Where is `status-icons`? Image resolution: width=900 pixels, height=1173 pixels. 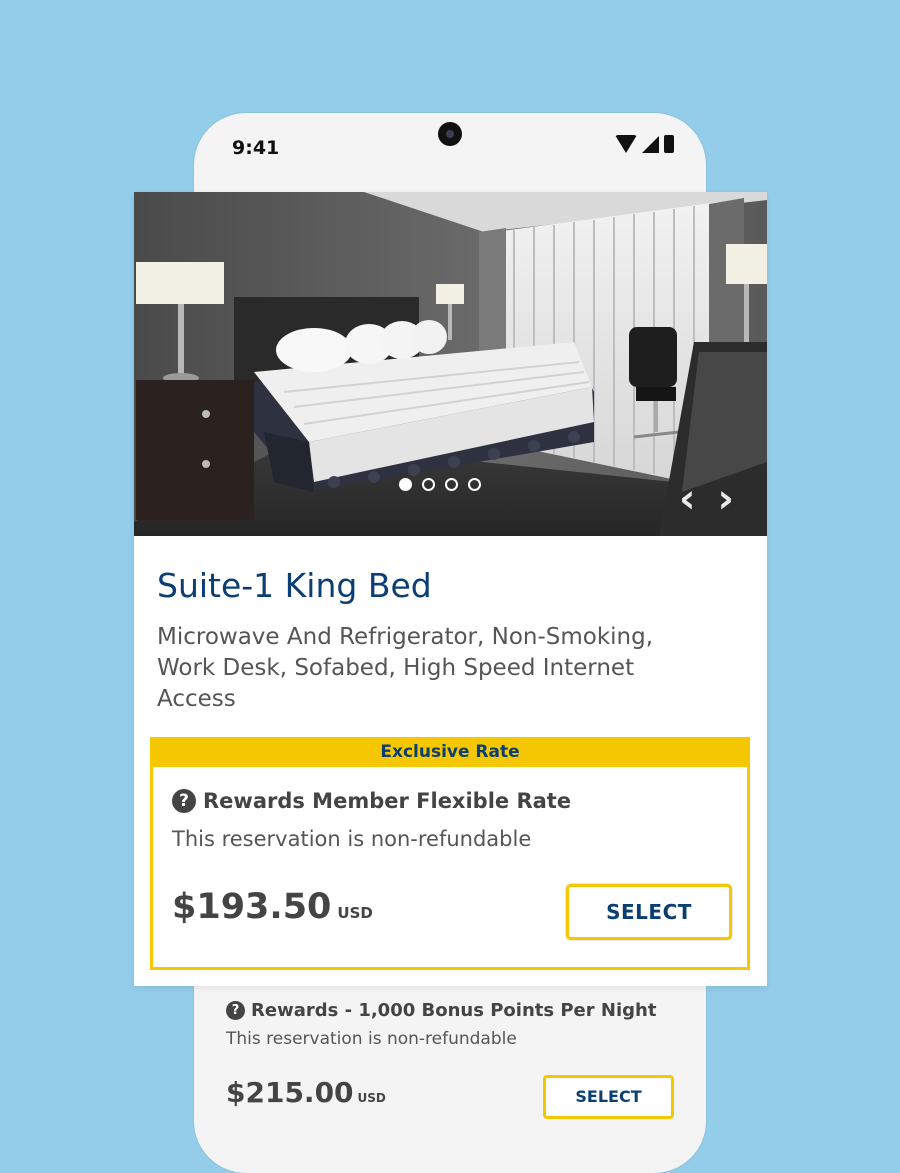
status-icons is located at coordinates (644, 144).